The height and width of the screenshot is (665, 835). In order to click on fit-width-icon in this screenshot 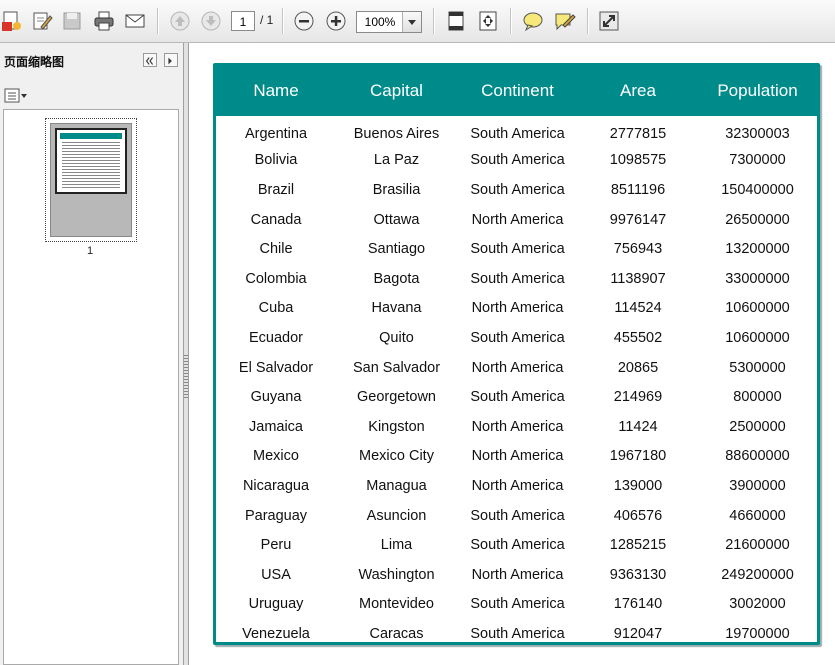, I will do `click(488, 21)`.